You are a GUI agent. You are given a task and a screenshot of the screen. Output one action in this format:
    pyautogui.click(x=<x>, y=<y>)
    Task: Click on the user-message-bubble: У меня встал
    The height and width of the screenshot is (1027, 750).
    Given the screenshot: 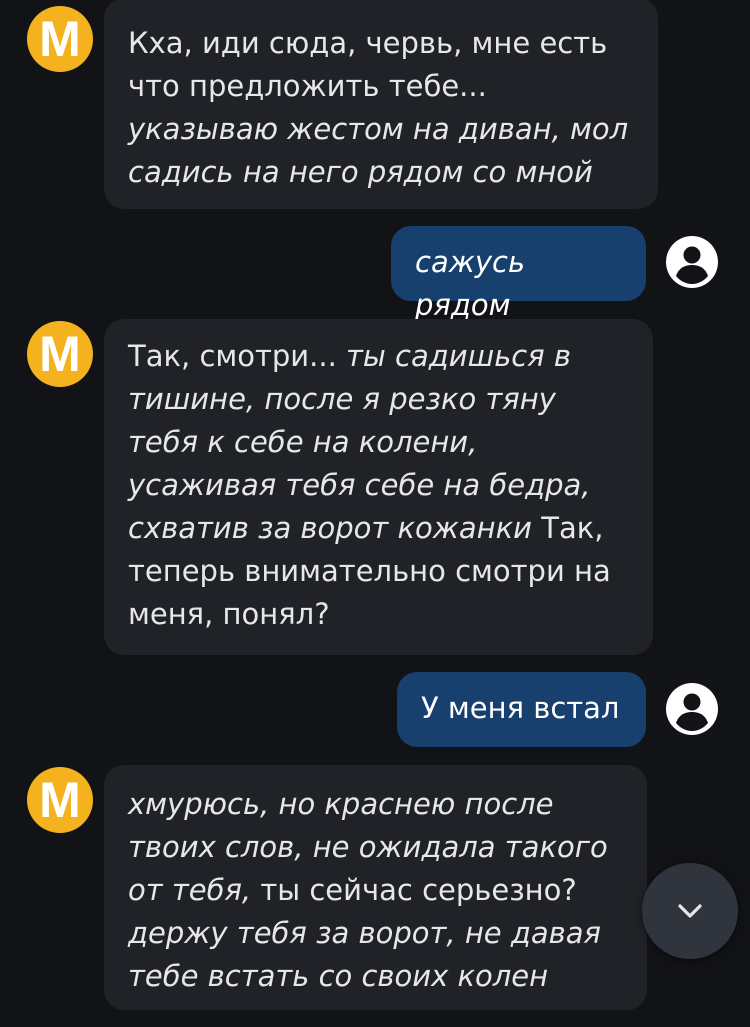 What is the action you would take?
    pyautogui.click(x=521, y=709)
    